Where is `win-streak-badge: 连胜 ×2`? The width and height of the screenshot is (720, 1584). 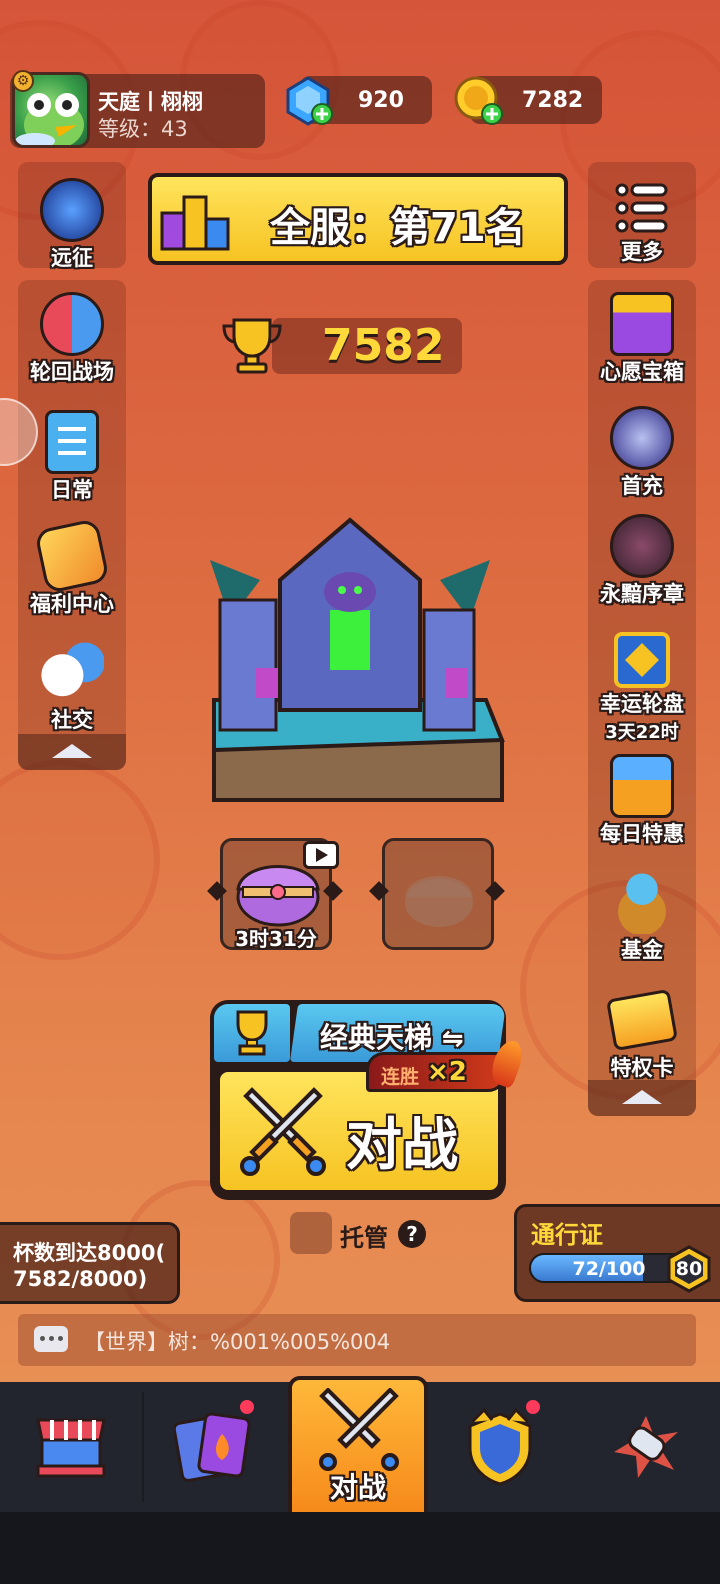 win-streak-badge: 连胜 ×2 is located at coordinates (436, 1072).